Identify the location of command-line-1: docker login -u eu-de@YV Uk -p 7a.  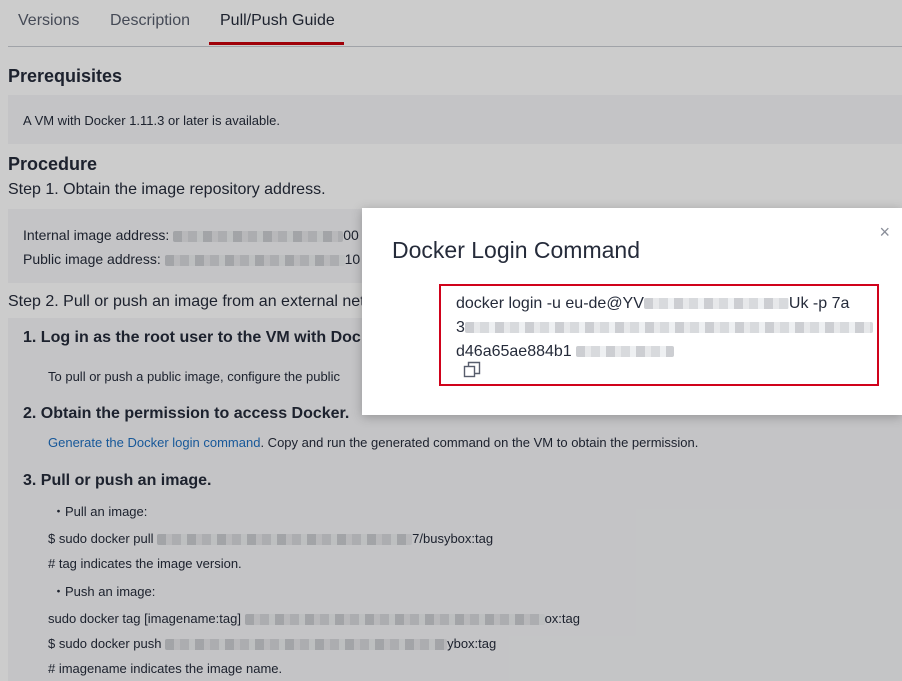
(666, 304).